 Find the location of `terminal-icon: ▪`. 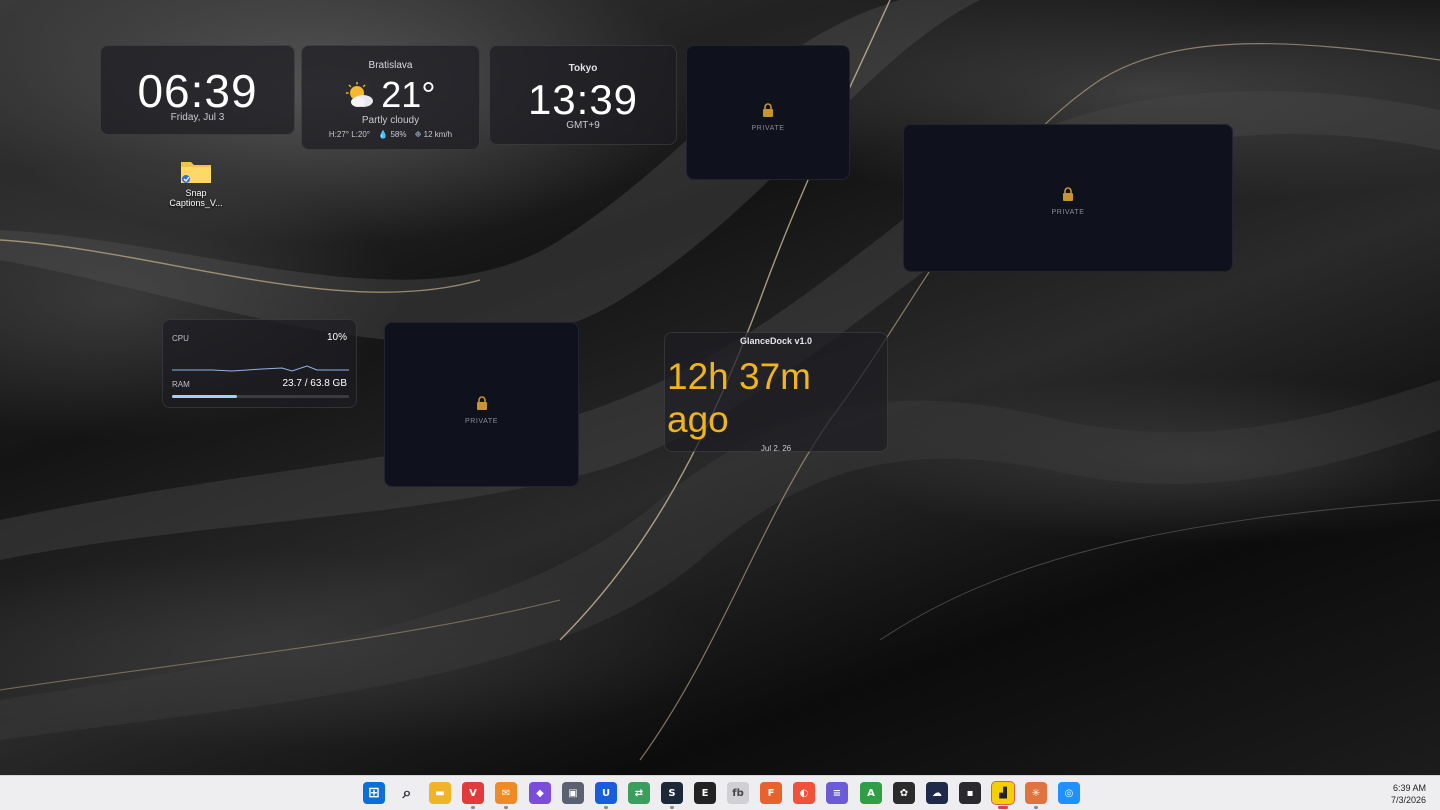

terminal-icon: ▪ is located at coordinates (970, 793).